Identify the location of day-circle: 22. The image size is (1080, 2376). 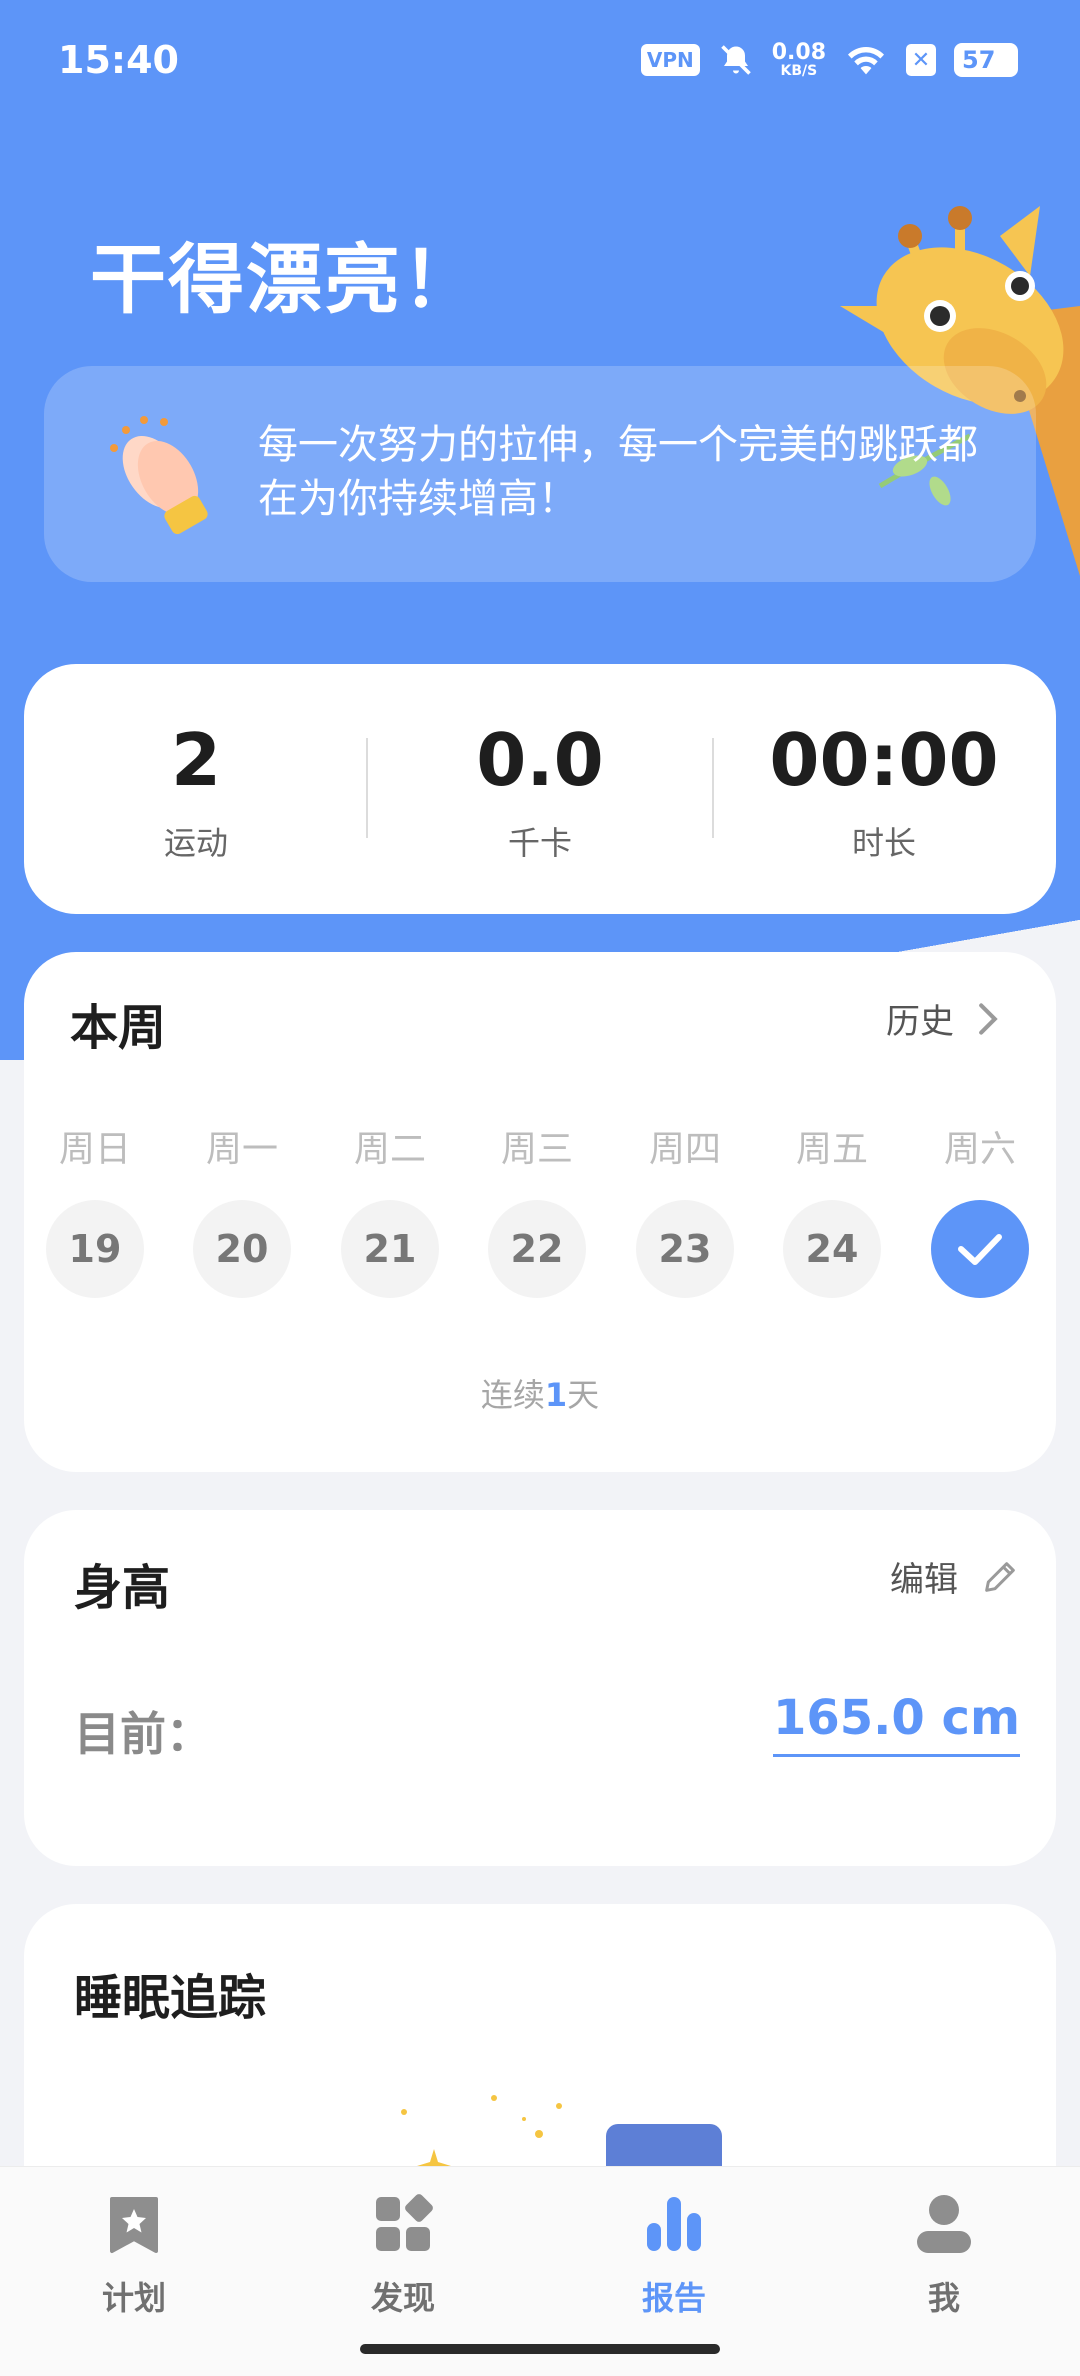
(537, 1249).